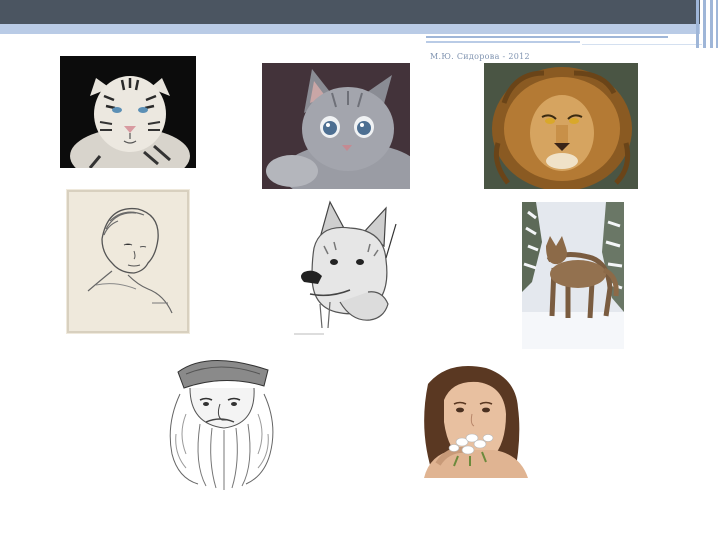  I want to click on woman-with-flowers-photo, so click(478, 421).